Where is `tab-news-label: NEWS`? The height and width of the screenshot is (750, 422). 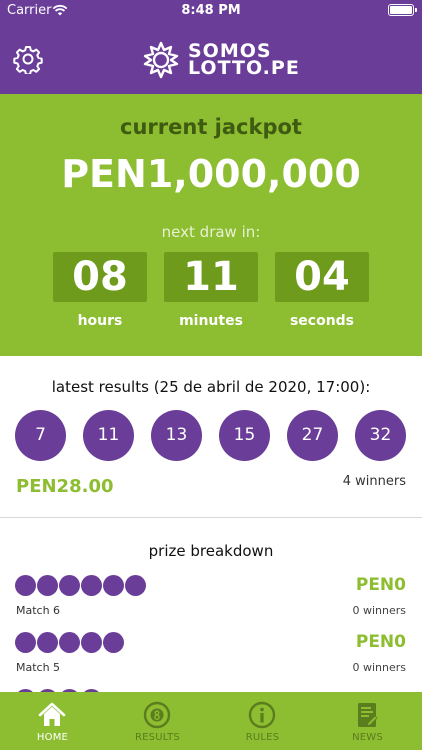
tab-news-label: NEWS is located at coordinates (367, 737).